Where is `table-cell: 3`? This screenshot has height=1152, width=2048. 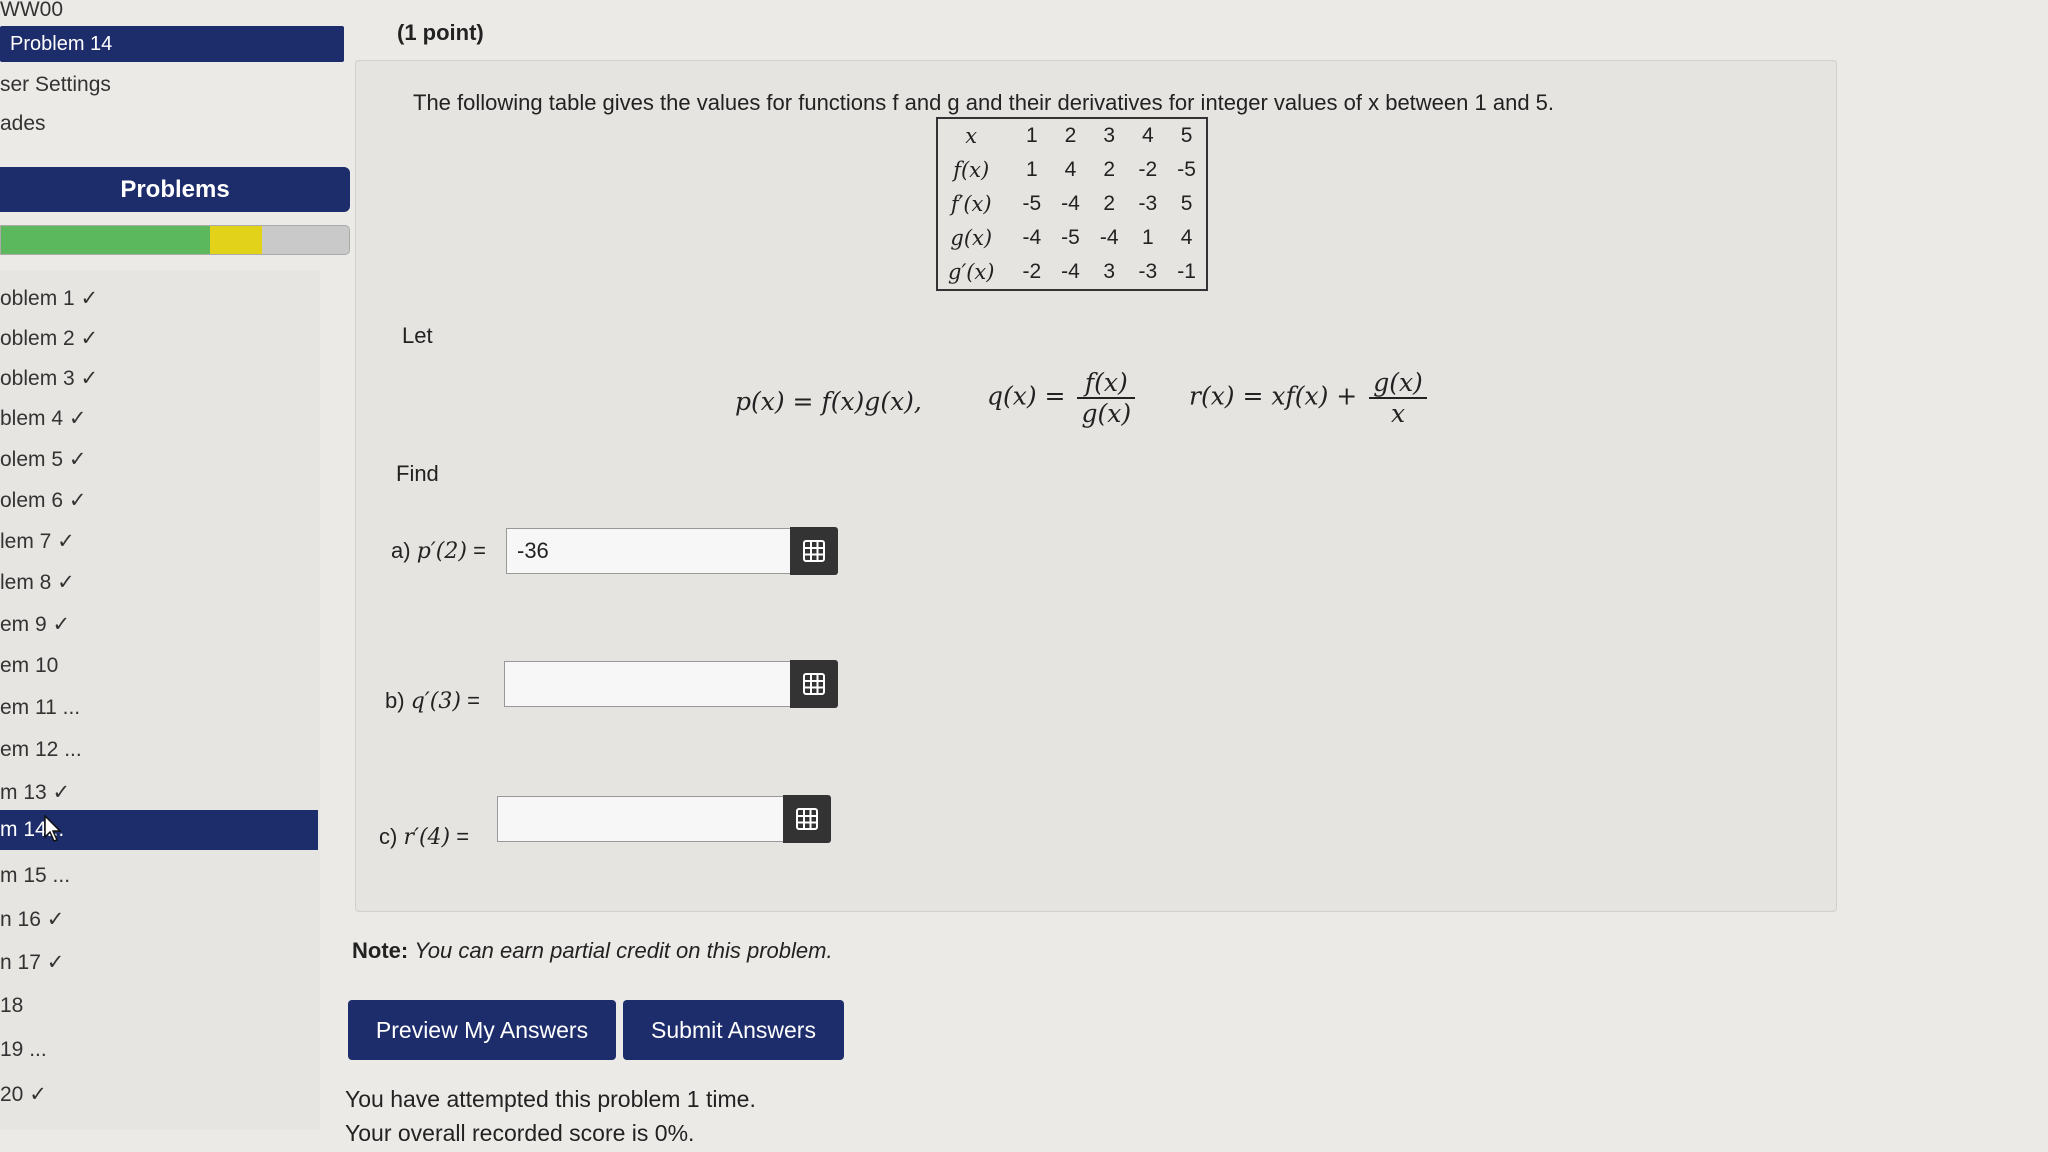
table-cell: 3 is located at coordinates (1109, 271).